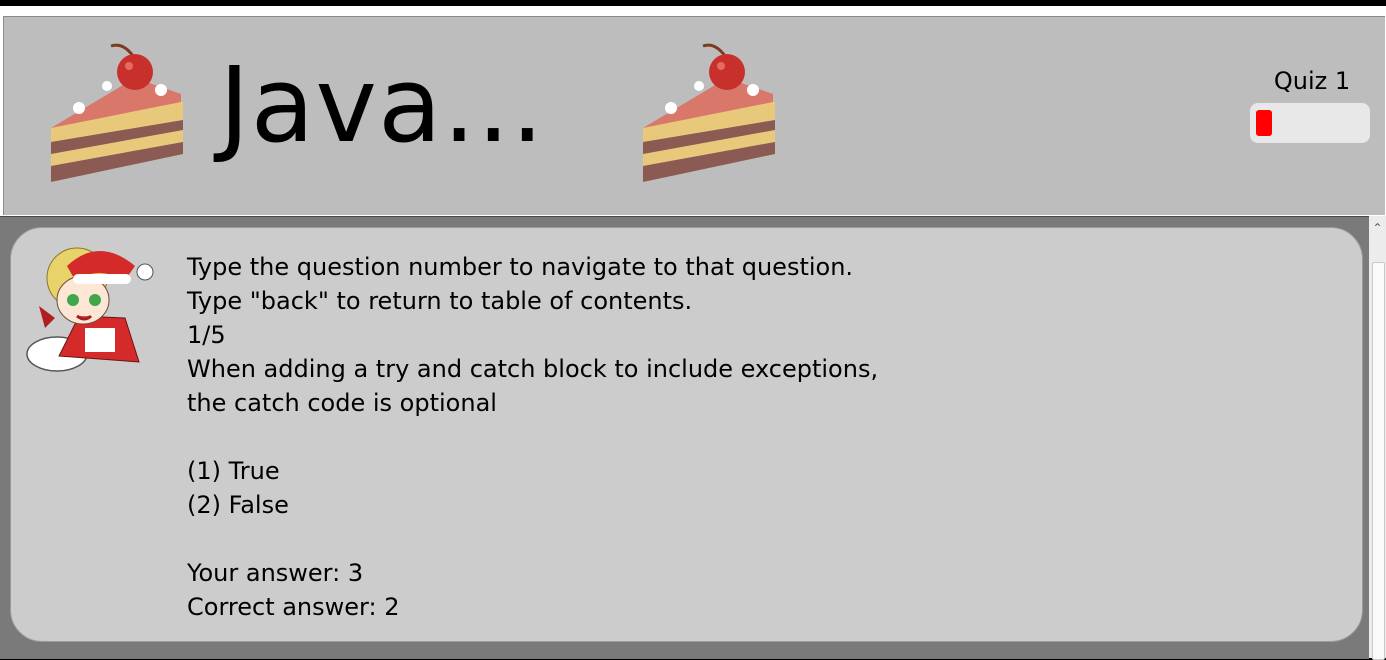 The height and width of the screenshot is (660, 1386). Describe the element at coordinates (238, 505) in the screenshot. I see `option-false: (2) False` at that location.